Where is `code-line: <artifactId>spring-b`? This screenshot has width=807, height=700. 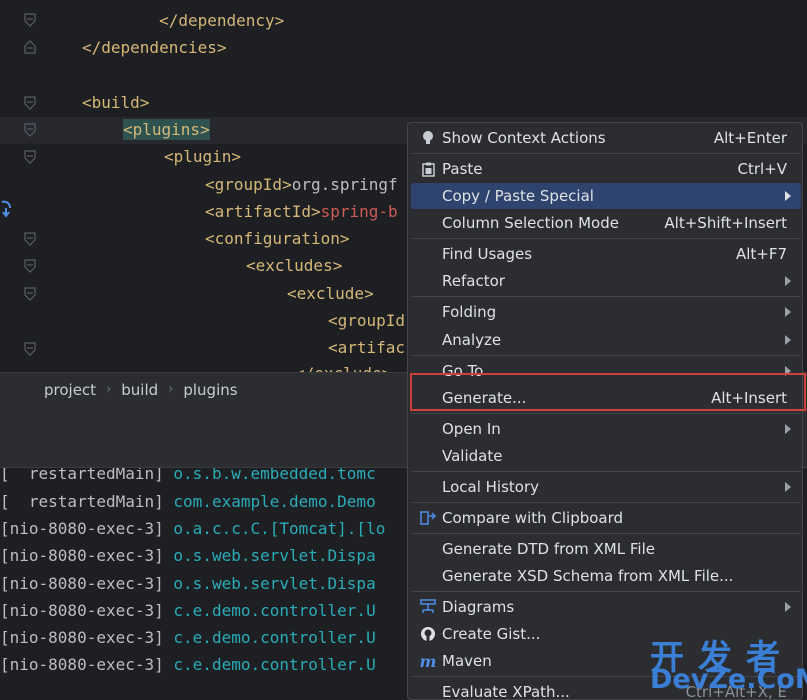 code-line: <artifactId>spring-b is located at coordinates (301, 211).